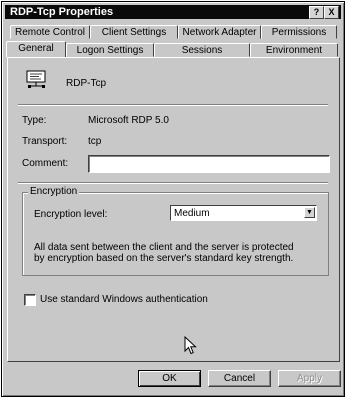 This screenshot has height=399, width=348. Describe the element at coordinates (54, 191) in the screenshot. I see `encryption-group-title: Encryption` at that location.